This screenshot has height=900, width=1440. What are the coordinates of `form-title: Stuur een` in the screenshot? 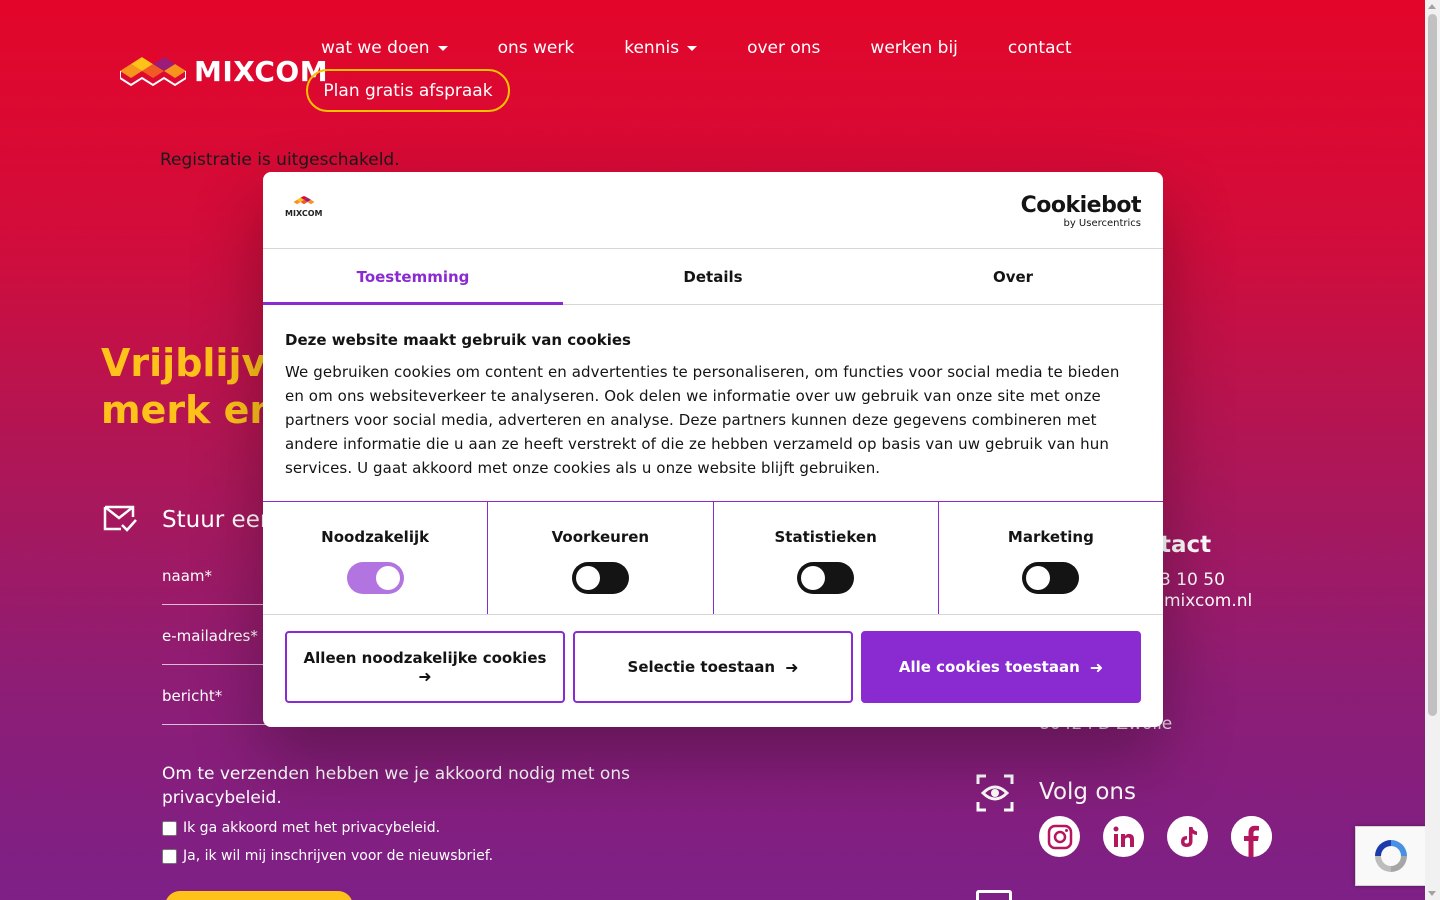 It's located at (218, 520).